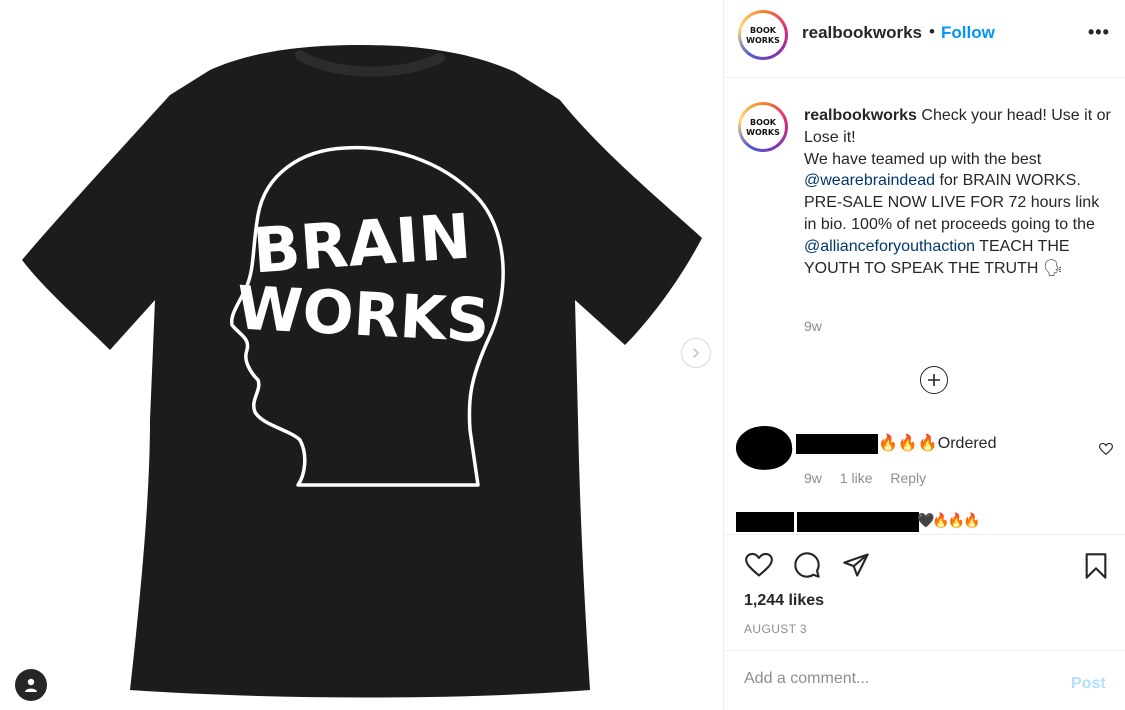 The image size is (1125, 710). What do you see at coordinates (949, 520) in the screenshot?
I see `comment-text: 🖤🔥🔥🔥` at bounding box center [949, 520].